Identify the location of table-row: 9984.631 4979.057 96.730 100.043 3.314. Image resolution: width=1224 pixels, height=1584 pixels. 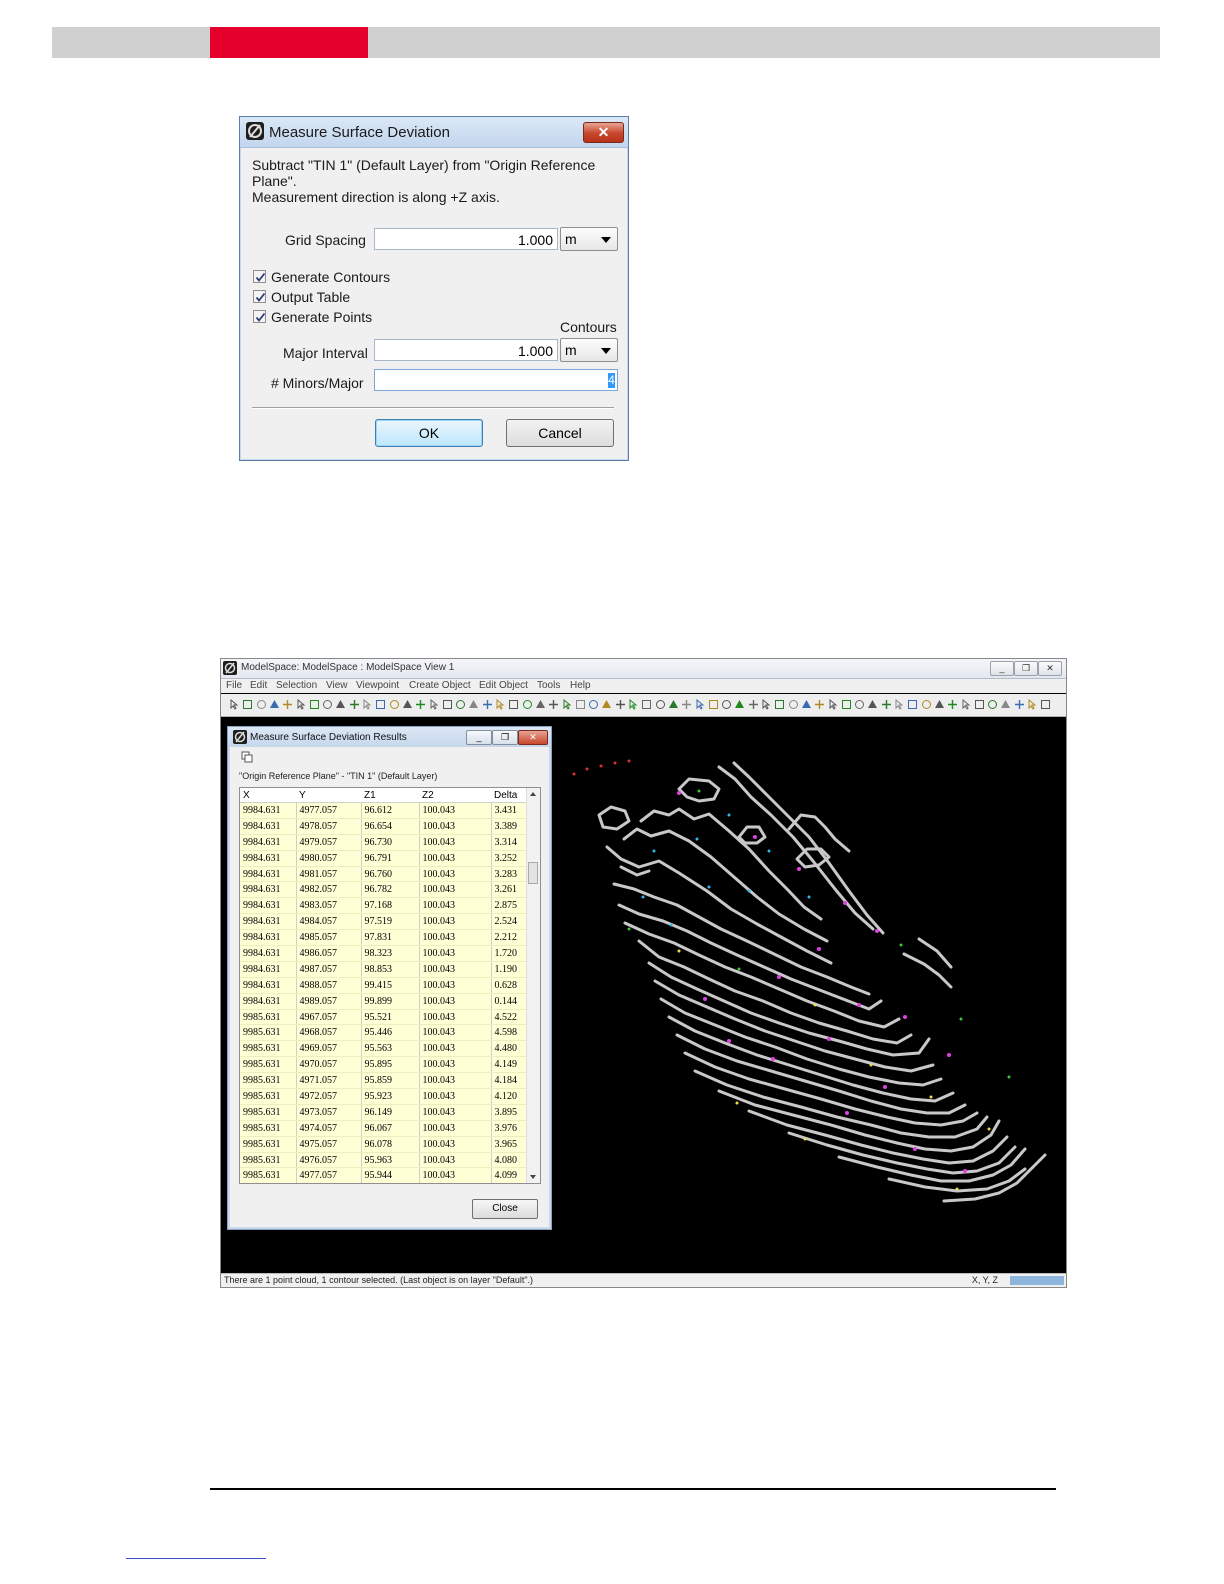
(385, 842).